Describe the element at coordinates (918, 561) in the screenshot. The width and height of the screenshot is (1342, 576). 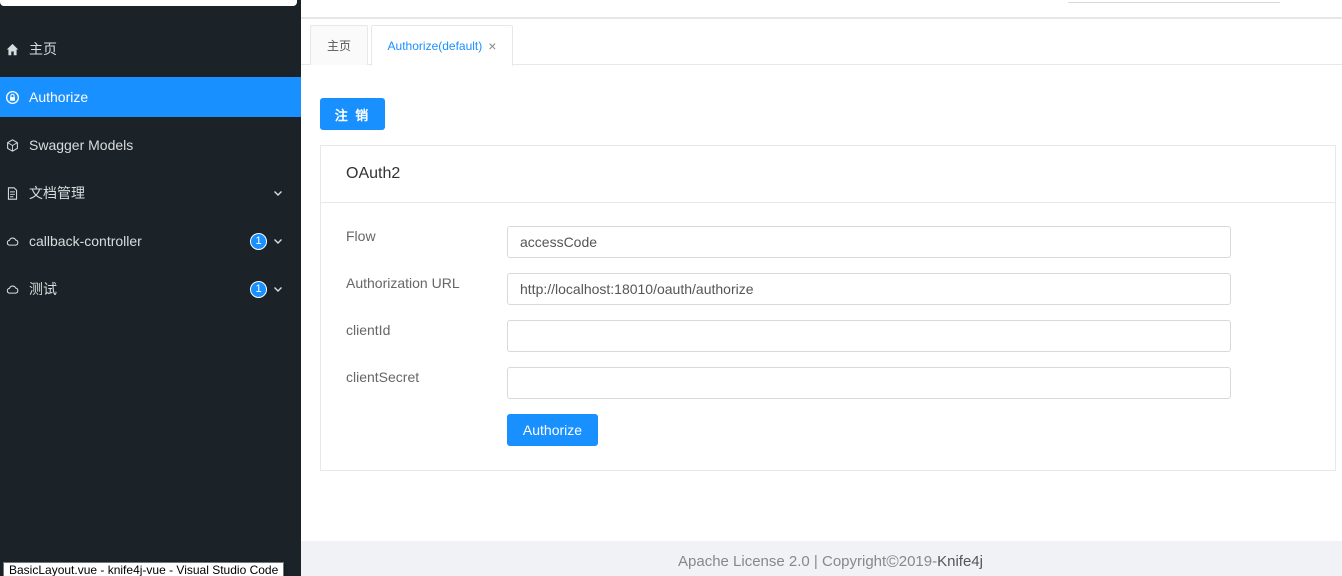
I see `footer-year: 2019-` at that location.